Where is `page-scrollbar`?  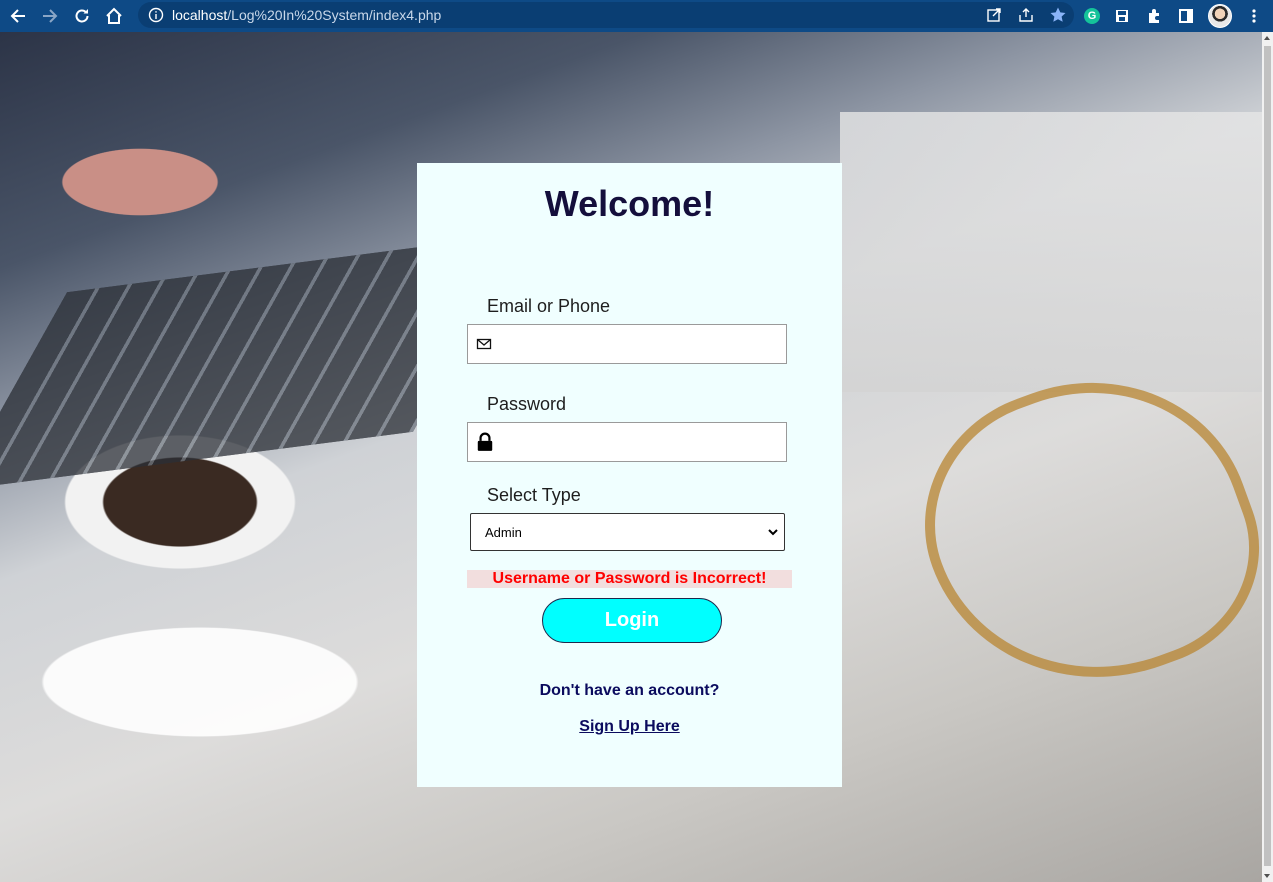
page-scrollbar is located at coordinates (1267, 457).